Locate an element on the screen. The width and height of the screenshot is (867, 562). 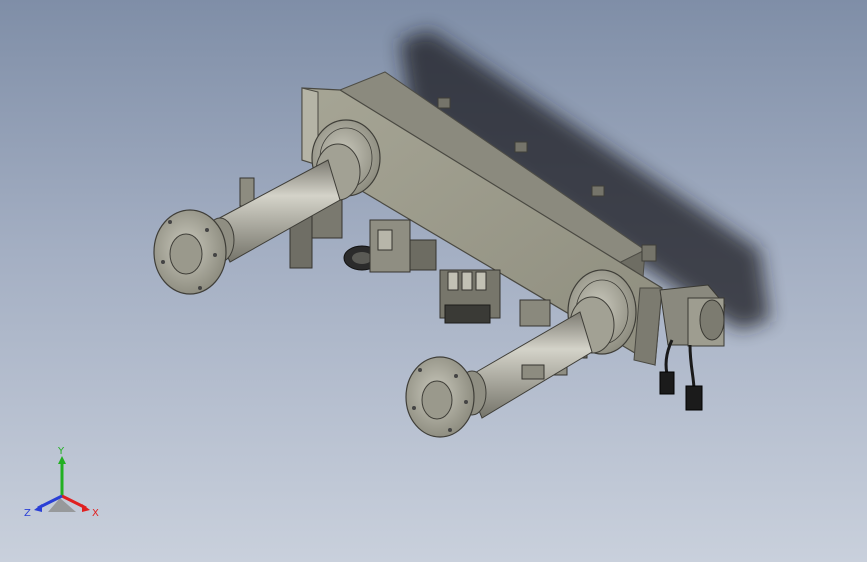
z-axis-label: Z is located at coordinates (27, 513).